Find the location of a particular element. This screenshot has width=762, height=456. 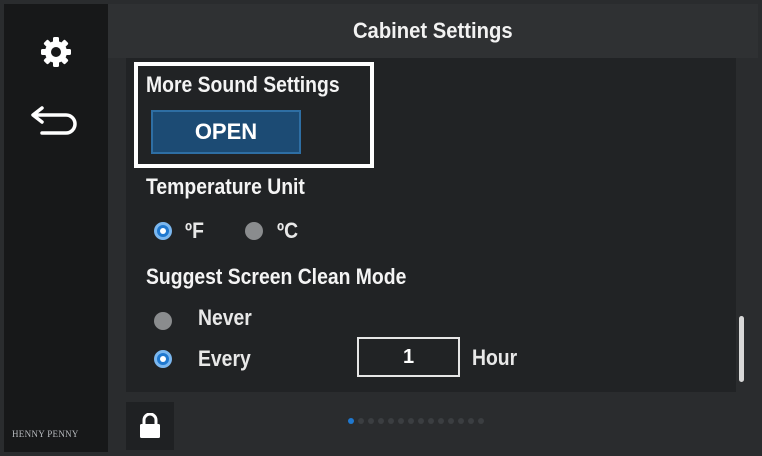

page-title: Cabinet Settings is located at coordinates (433, 30).